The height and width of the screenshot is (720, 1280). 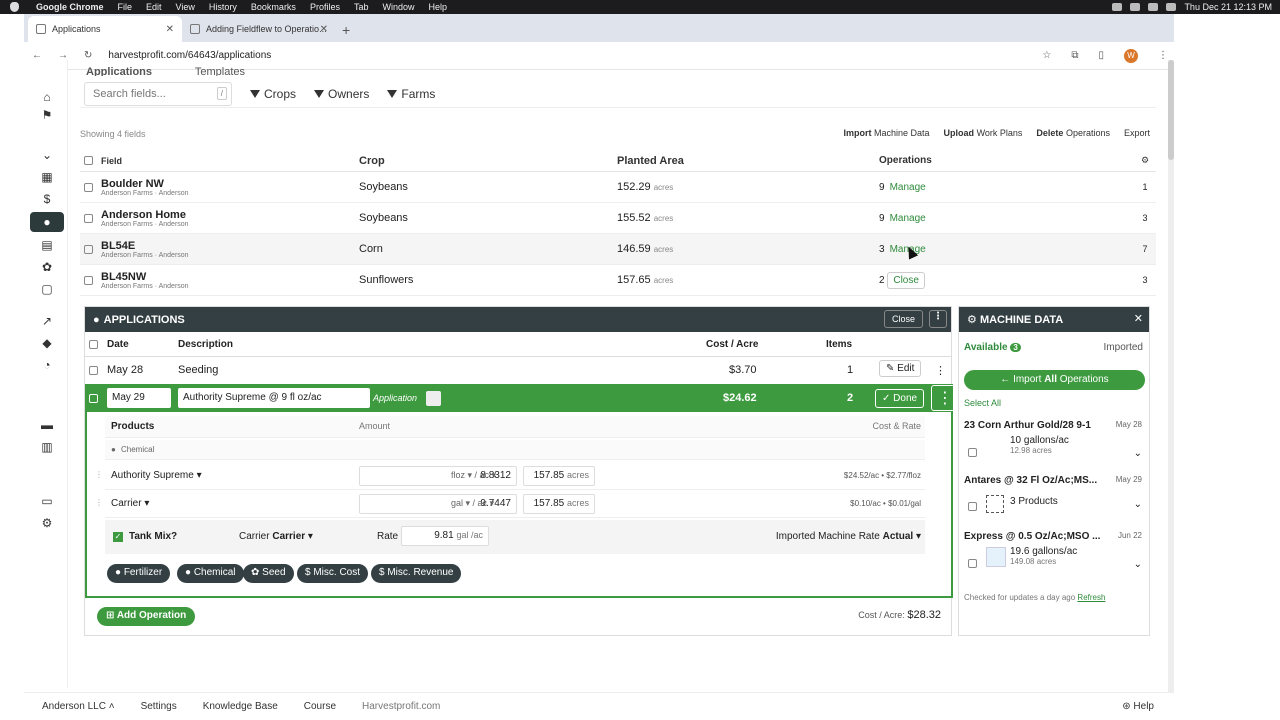 What do you see at coordinates (900, 368) in the screenshot?
I see `edit-button: ✎ Edit` at bounding box center [900, 368].